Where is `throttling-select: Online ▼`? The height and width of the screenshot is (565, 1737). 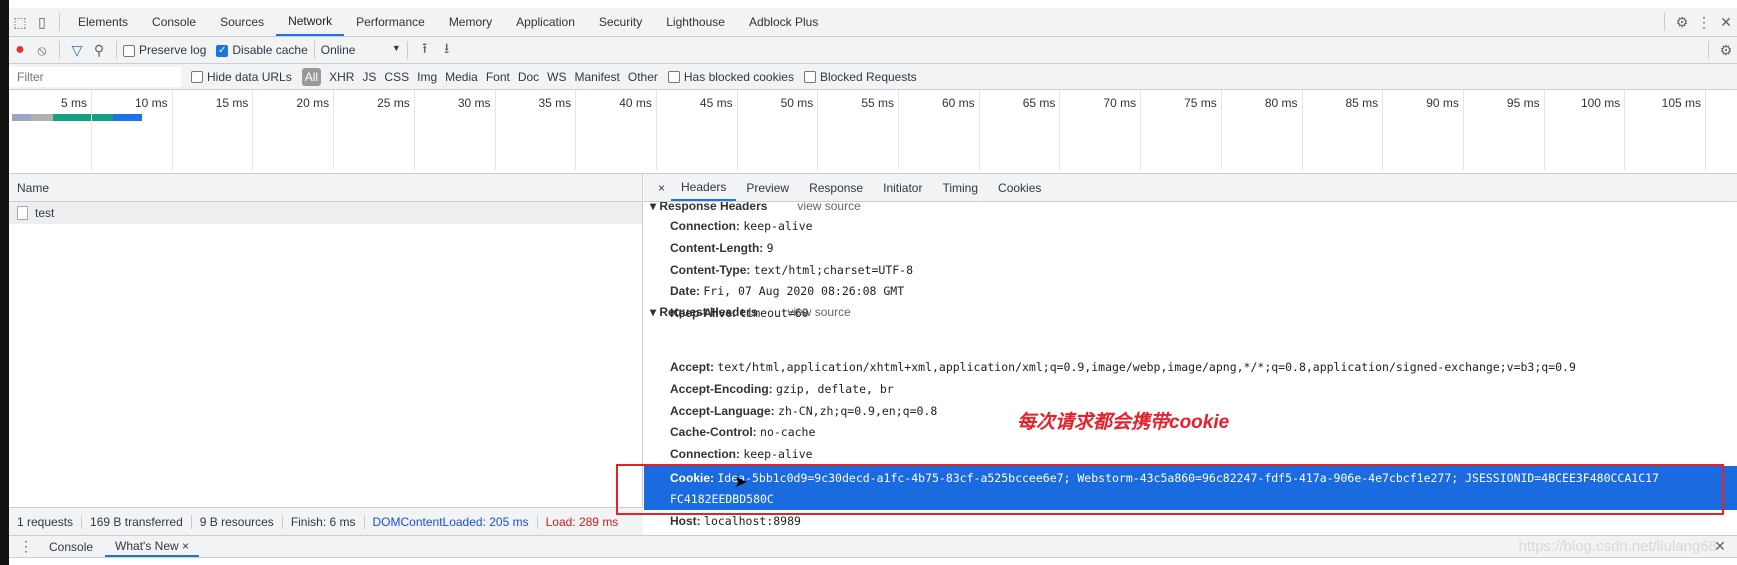
throttling-select: Online ▼ is located at coordinates (361, 50).